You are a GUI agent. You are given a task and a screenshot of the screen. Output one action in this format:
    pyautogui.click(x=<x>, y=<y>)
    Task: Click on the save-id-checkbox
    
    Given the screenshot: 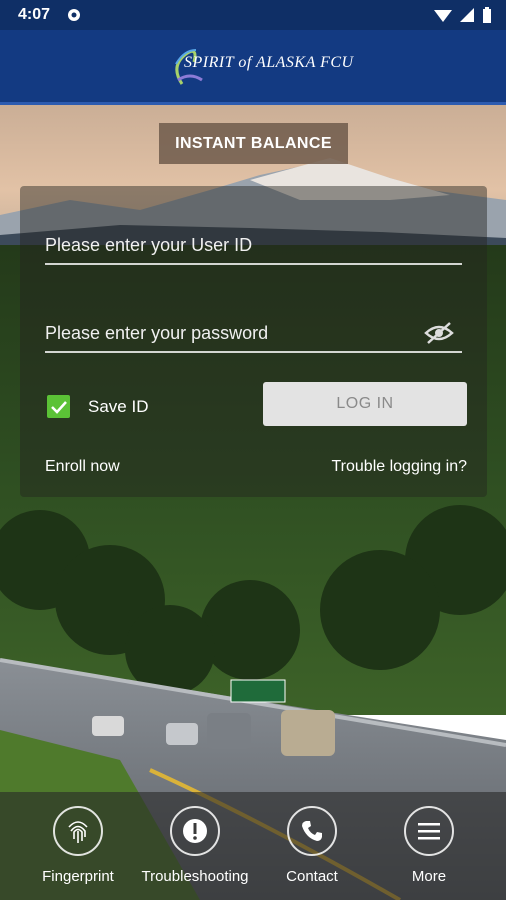 What is the action you would take?
    pyautogui.click(x=58, y=406)
    